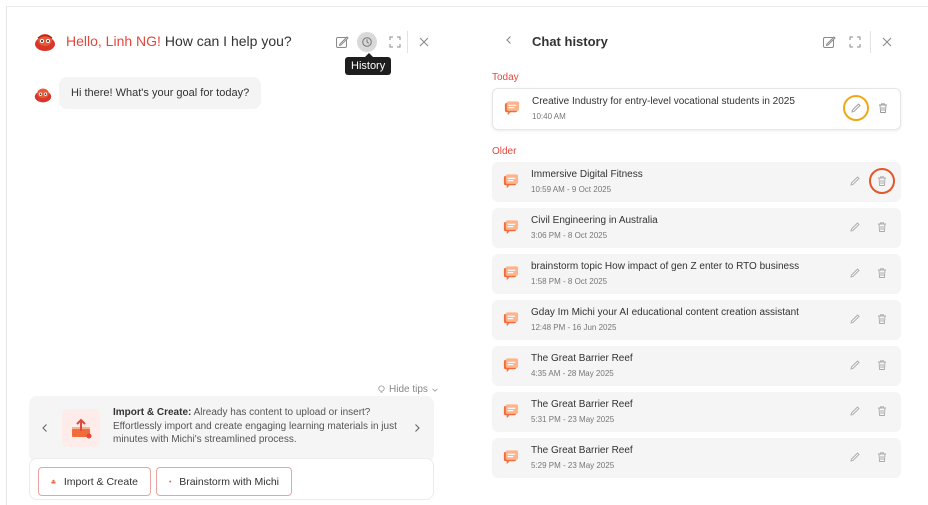  I want to click on greeting-heading: Hello, Linh NG! How can I help you?, so click(179, 41).